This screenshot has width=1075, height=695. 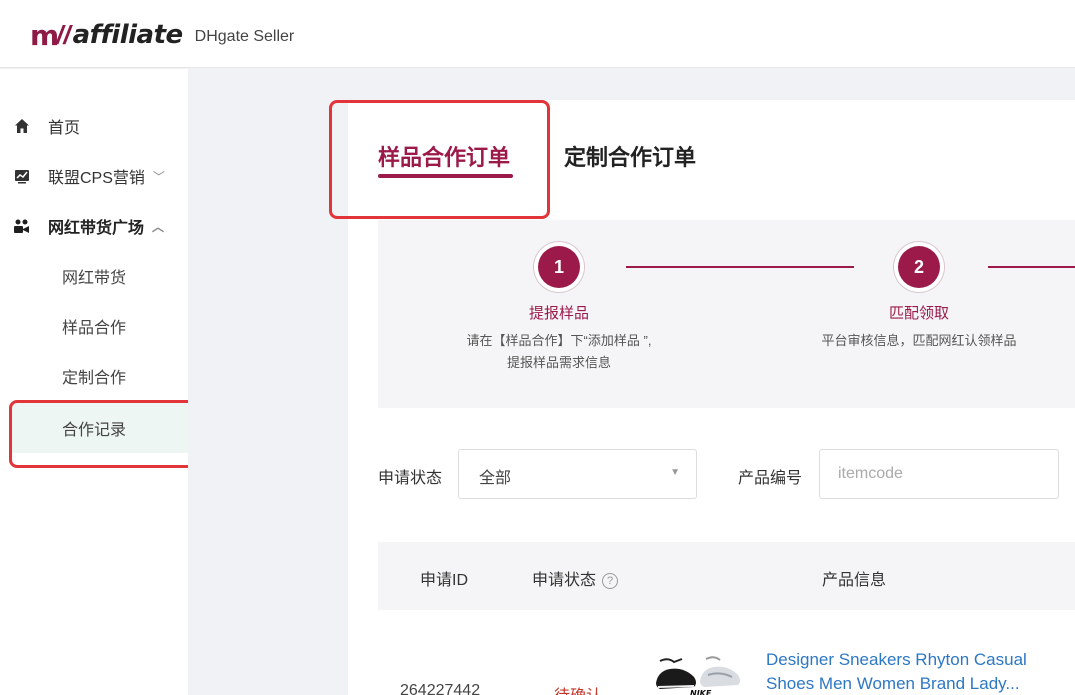 What do you see at coordinates (444, 156) in the screenshot?
I see `tab-sample-orders: 样品合作订单` at bounding box center [444, 156].